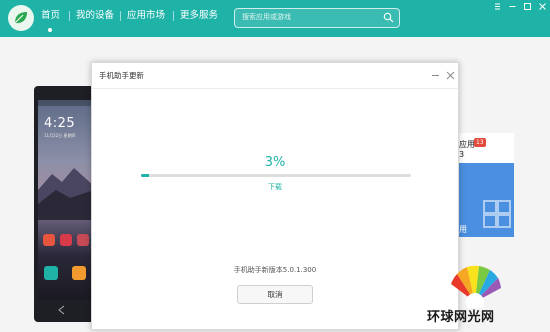 Image resolution: width=550 pixels, height=332 pixels. I want to click on phone-nav-buttons, so click(61, 310).